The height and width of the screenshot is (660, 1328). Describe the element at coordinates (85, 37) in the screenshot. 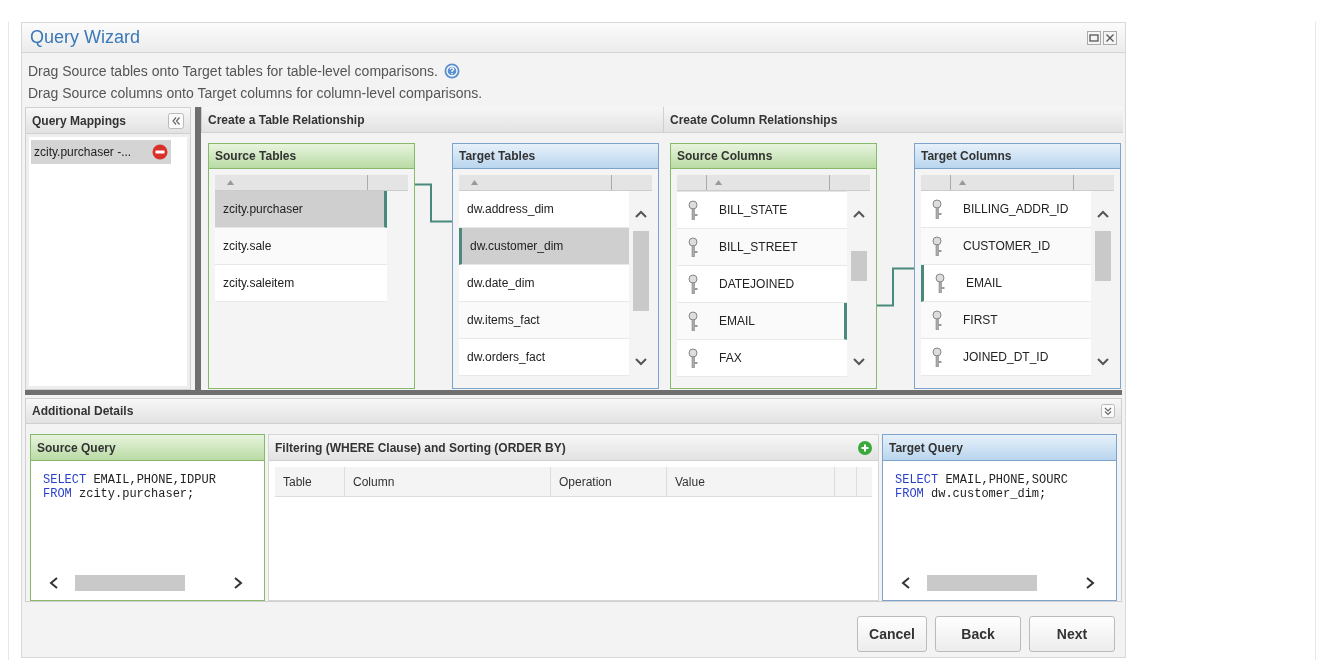

I see `window-title: Query Wizard` at that location.